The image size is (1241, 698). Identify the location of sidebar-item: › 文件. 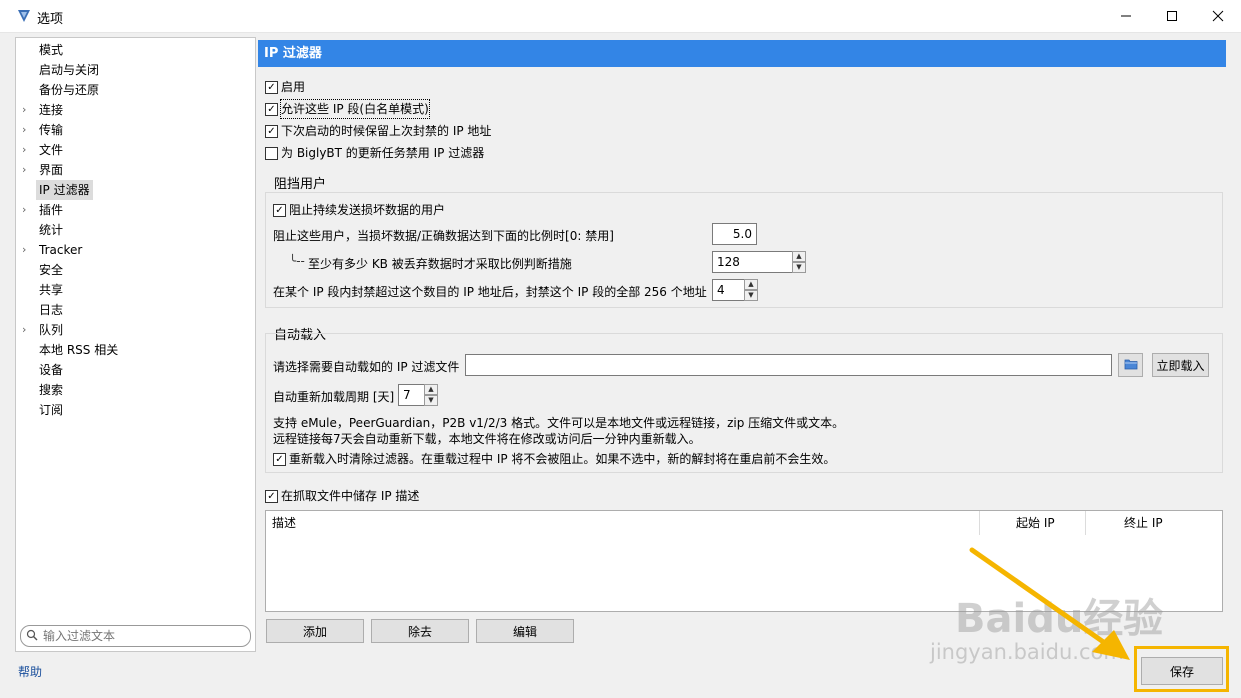
(134, 150).